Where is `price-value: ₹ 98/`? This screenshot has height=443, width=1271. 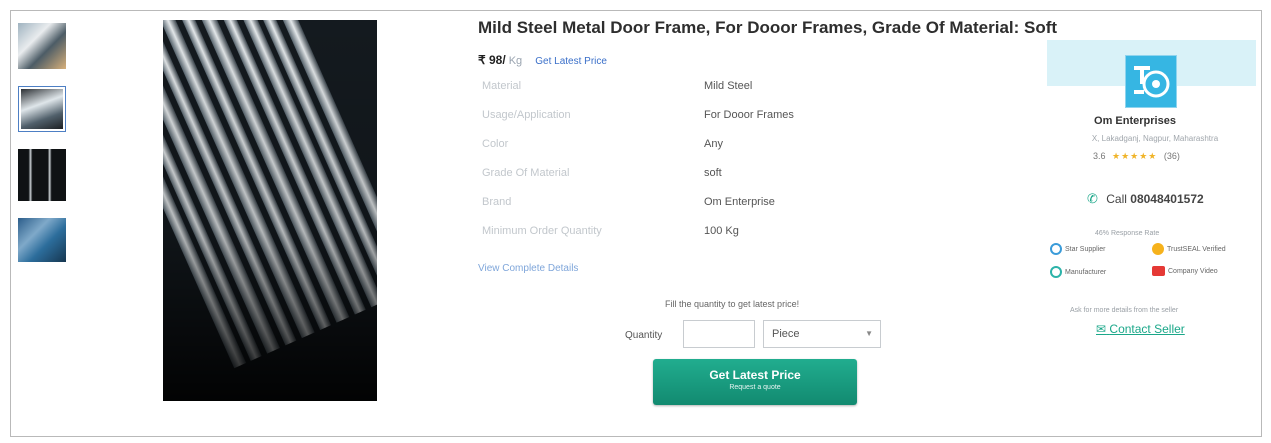 price-value: ₹ 98/ is located at coordinates (492, 60).